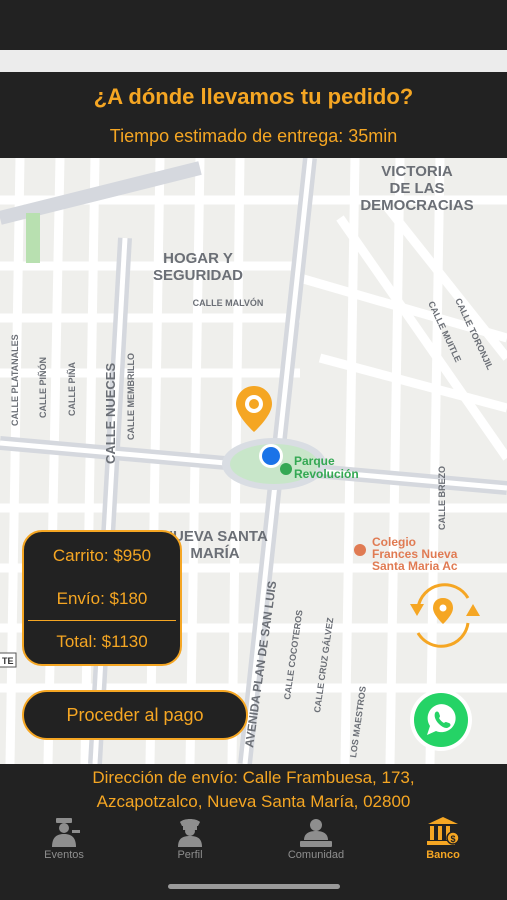  Describe the element at coordinates (254, 886) in the screenshot. I see `home-indicator` at that location.